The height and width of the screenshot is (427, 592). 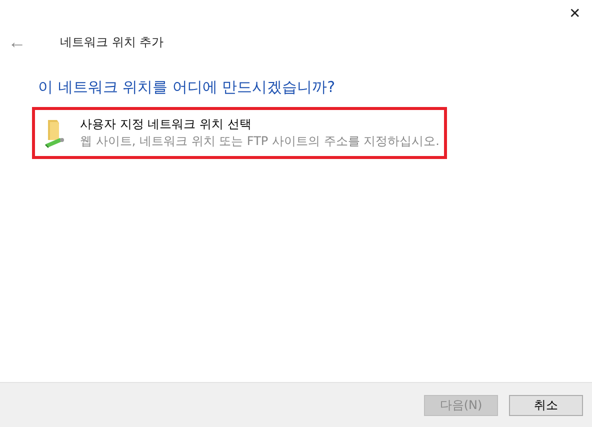 What do you see at coordinates (17, 42) in the screenshot?
I see `back-button: ←` at bounding box center [17, 42].